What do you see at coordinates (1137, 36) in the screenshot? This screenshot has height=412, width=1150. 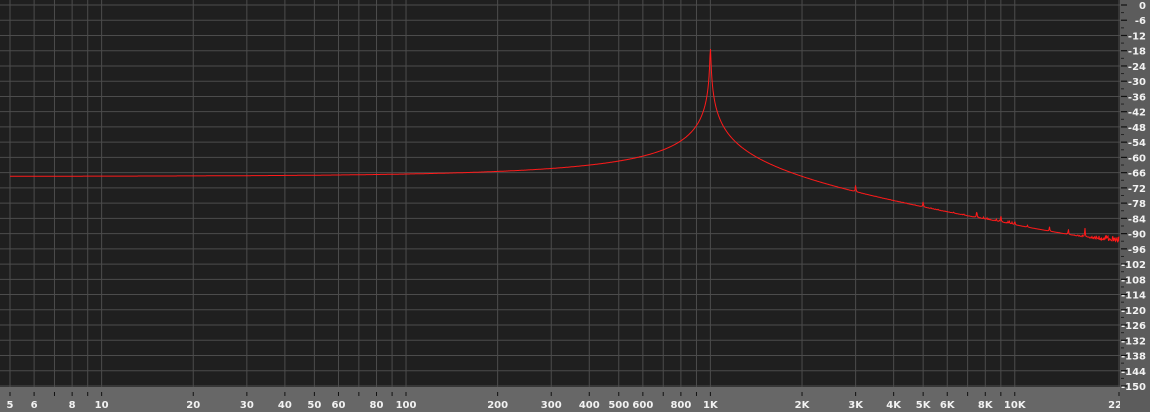 I see `y-tick-label: -12` at bounding box center [1137, 36].